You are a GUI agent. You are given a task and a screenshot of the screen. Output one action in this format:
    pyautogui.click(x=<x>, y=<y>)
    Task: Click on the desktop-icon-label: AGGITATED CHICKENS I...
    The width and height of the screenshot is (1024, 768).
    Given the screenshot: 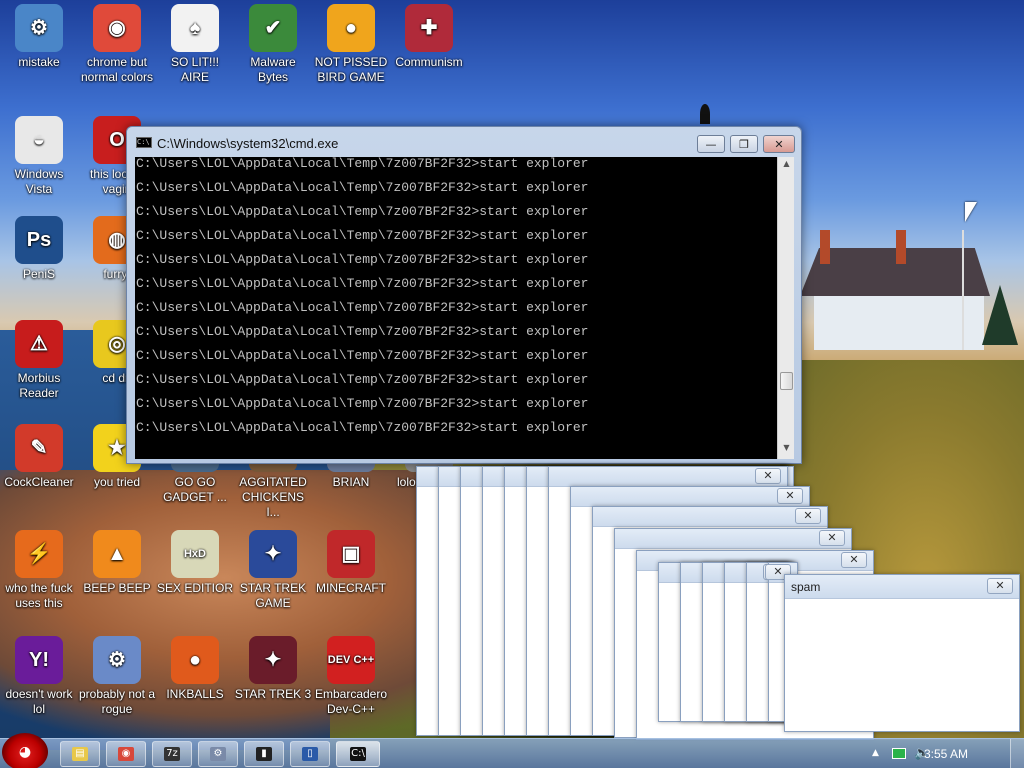 What is the action you would take?
    pyautogui.click(x=273, y=497)
    